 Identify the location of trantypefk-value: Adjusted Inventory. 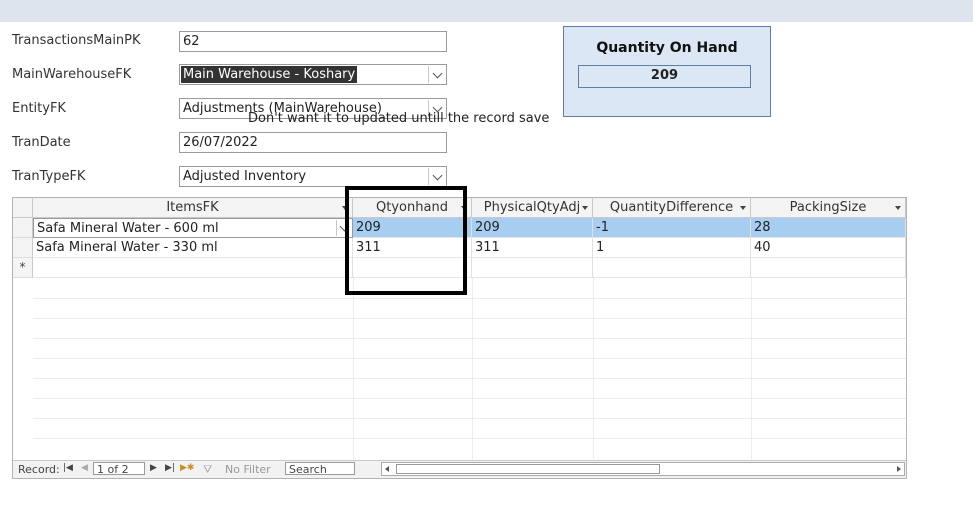
(245, 176).